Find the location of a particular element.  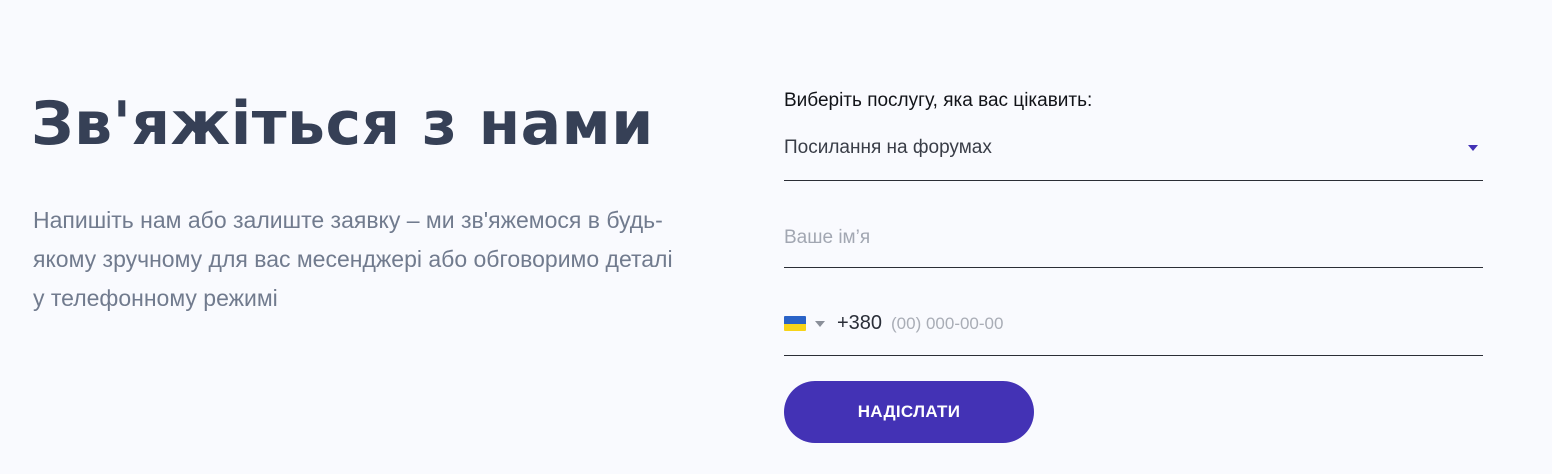

service-select-label: Виберіть послугу, яка вас цікавить: is located at coordinates (938, 100).